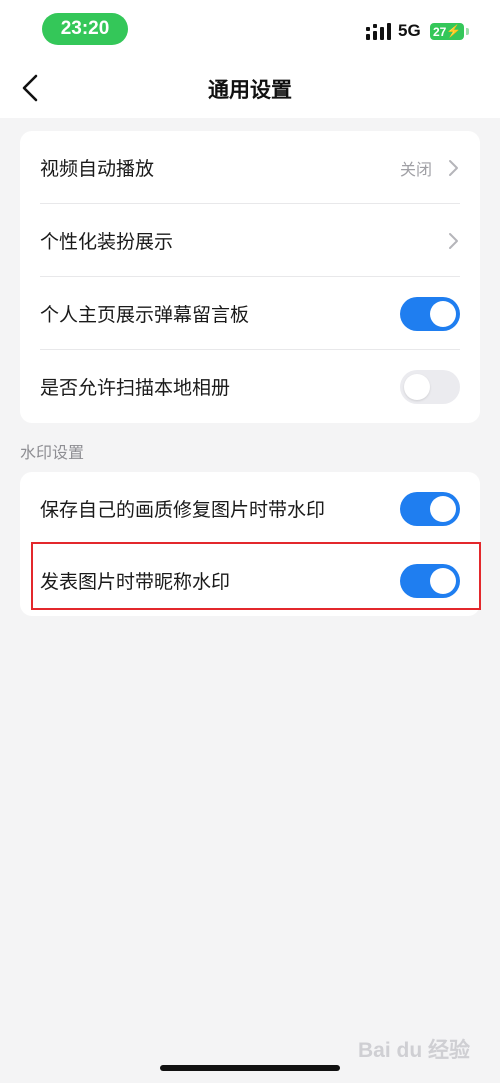 The height and width of the screenshot is (1083, 500). What do you see at coordinates (250, 240) in the screenshot?
I see `setting-row-personalized-decoration: 个性化装扮展示` at bounding box center [250, 240].